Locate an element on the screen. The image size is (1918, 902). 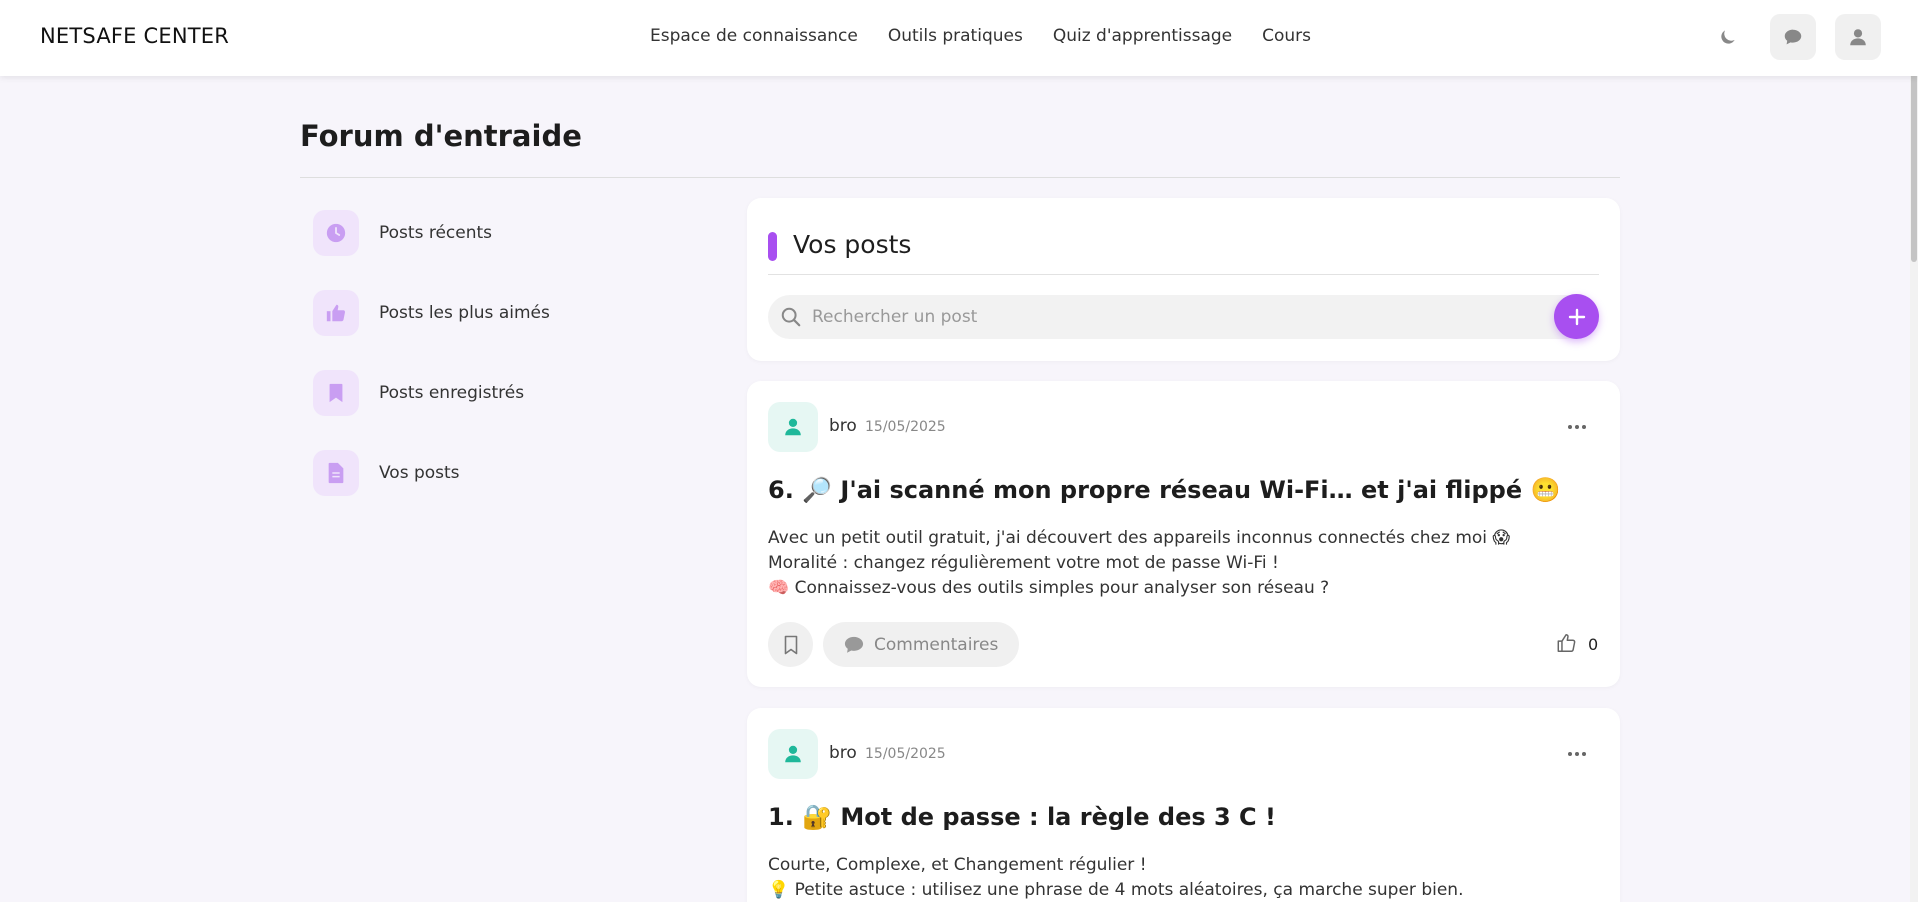
page-title: Forum d'entraide is located at coordinates (441, 136).